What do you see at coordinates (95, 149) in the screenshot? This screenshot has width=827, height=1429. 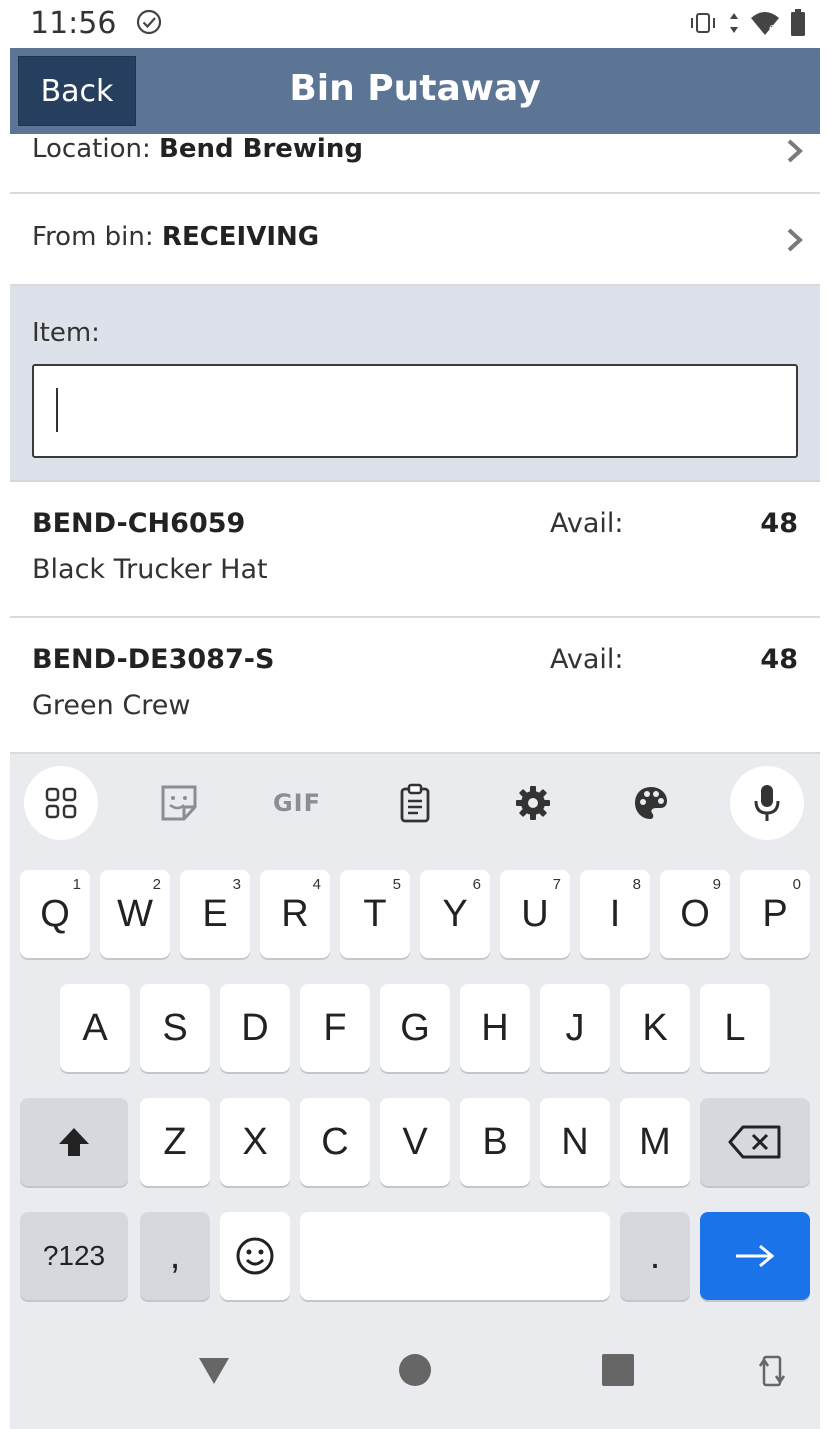 I see `location-label: Location:` at bounding box center [95, 149].